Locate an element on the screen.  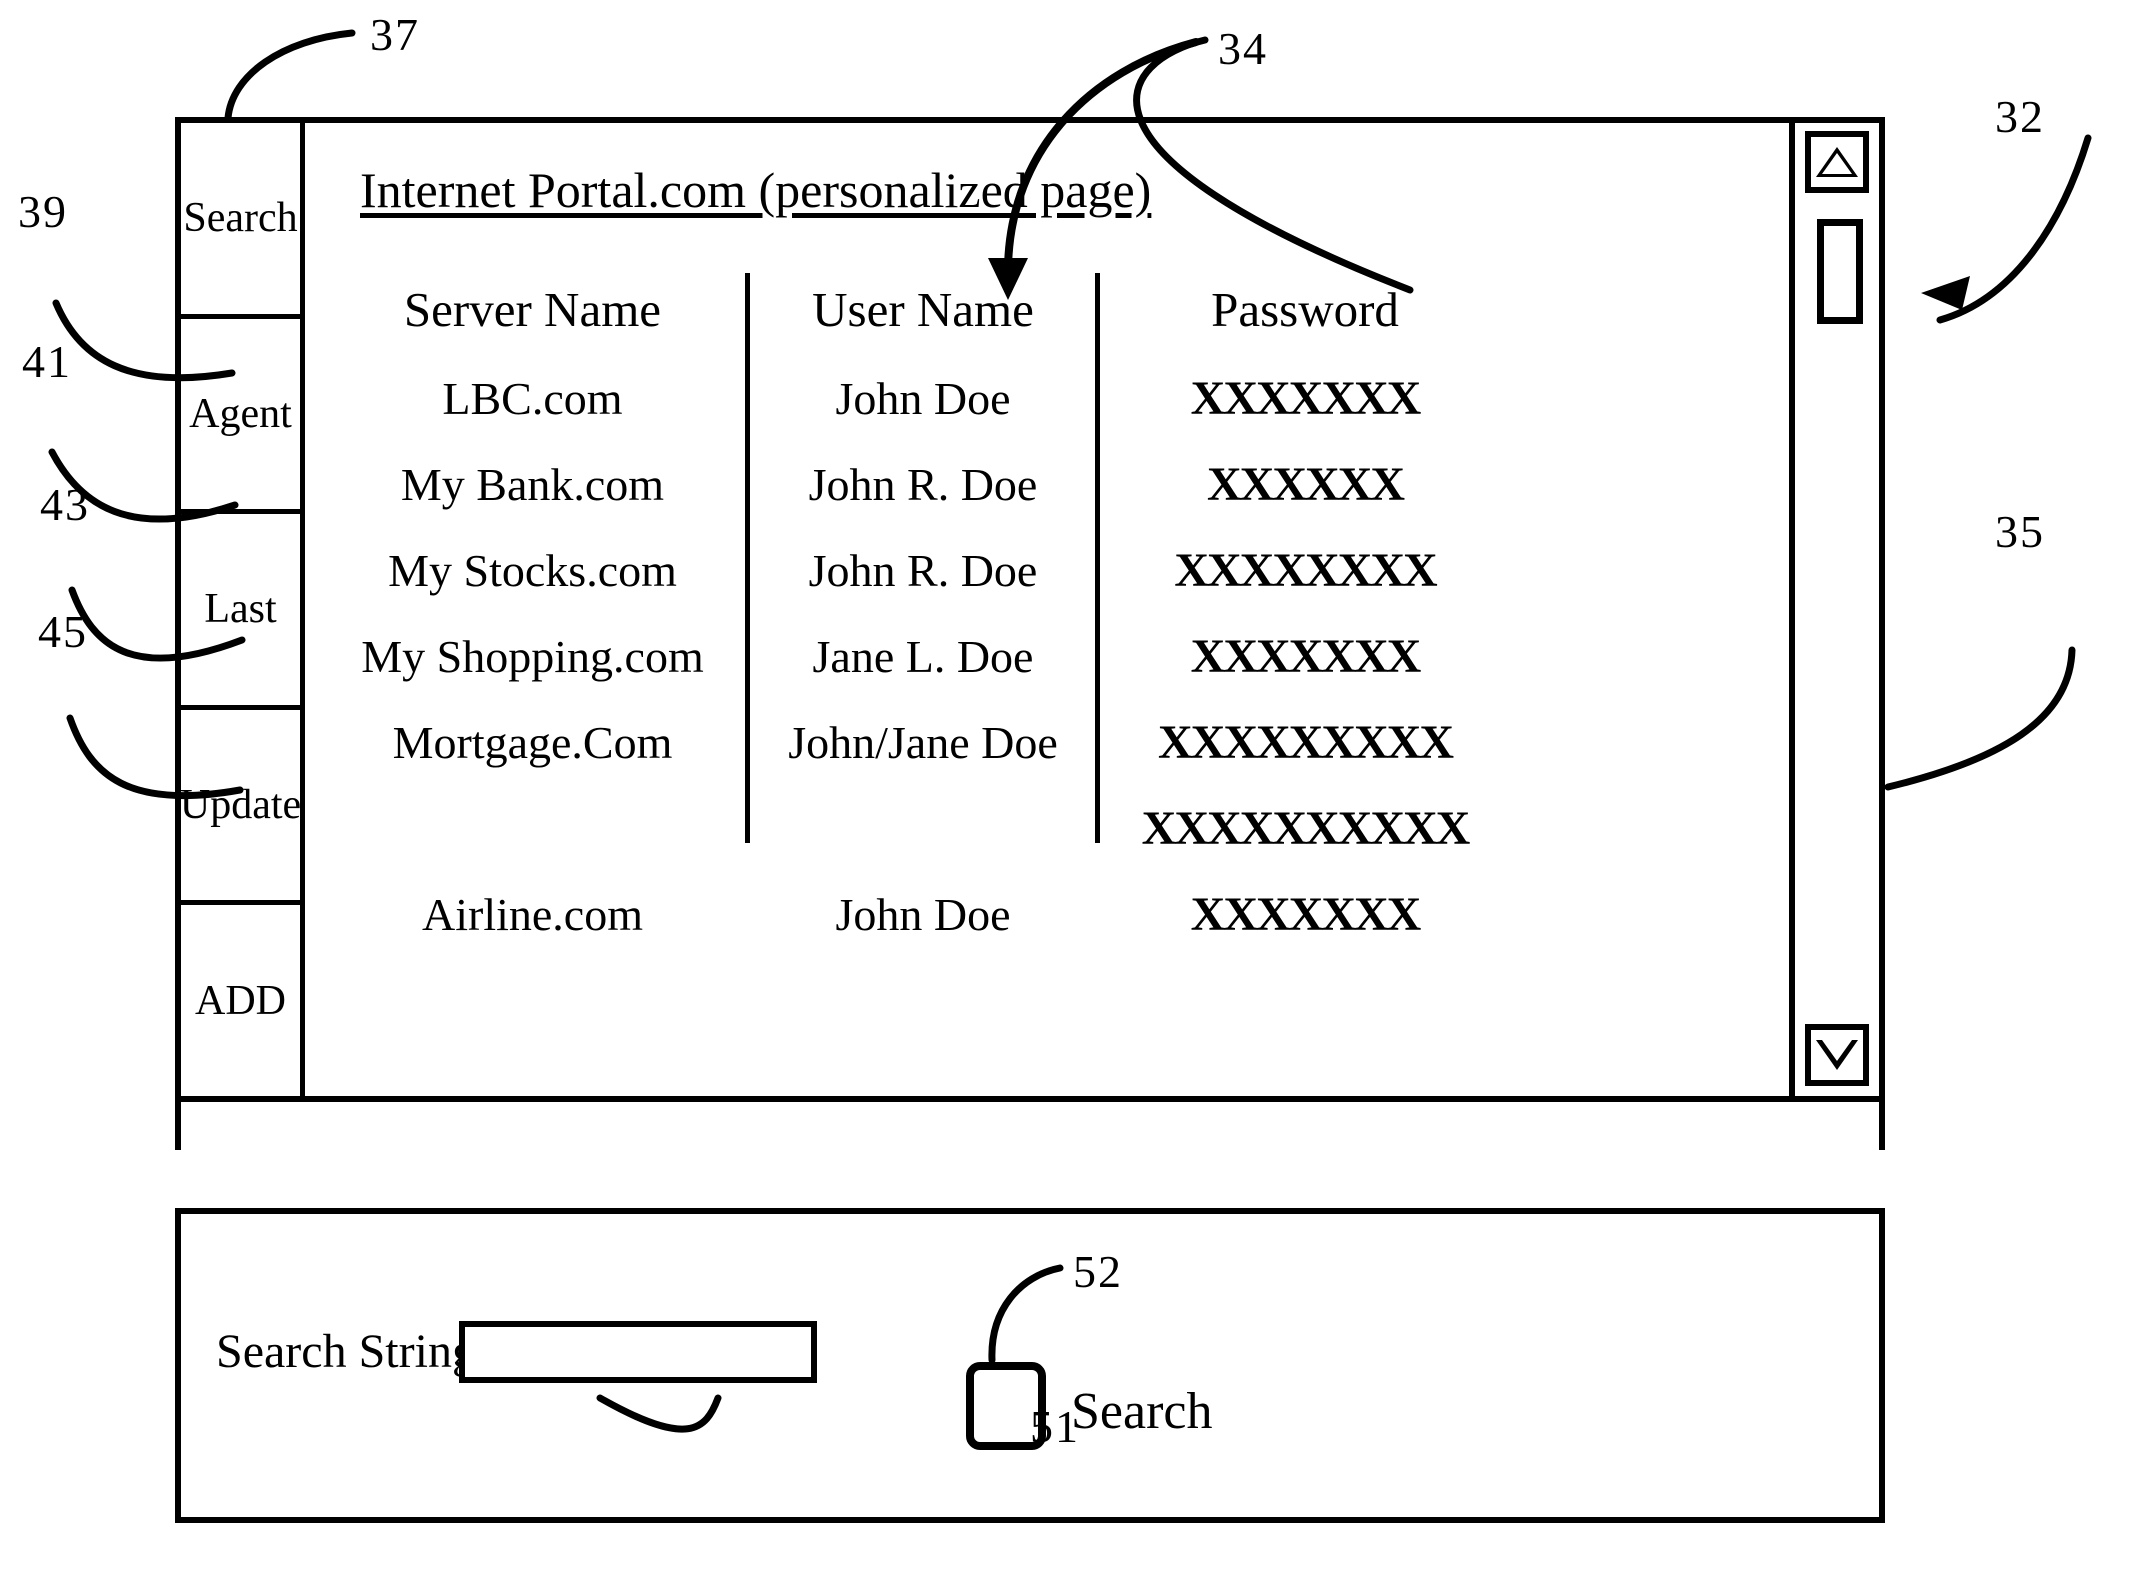
sidebar-item-label: Agent is located at coordinates (240, 413).